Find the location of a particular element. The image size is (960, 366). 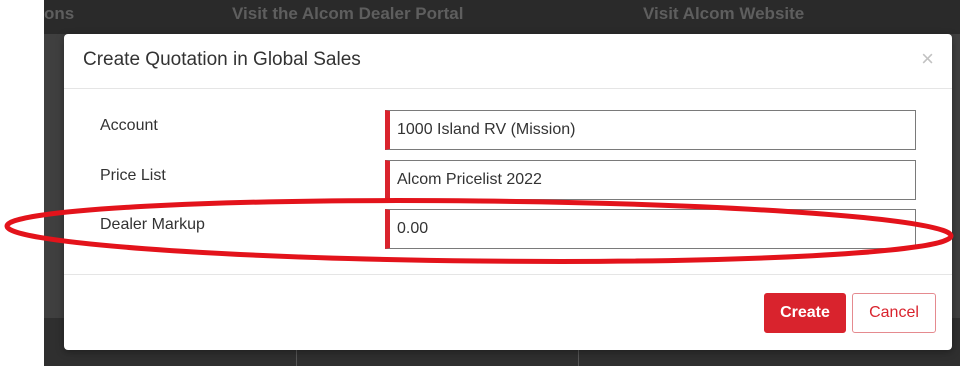

close-icon: × is located at coordinates (927, 59).